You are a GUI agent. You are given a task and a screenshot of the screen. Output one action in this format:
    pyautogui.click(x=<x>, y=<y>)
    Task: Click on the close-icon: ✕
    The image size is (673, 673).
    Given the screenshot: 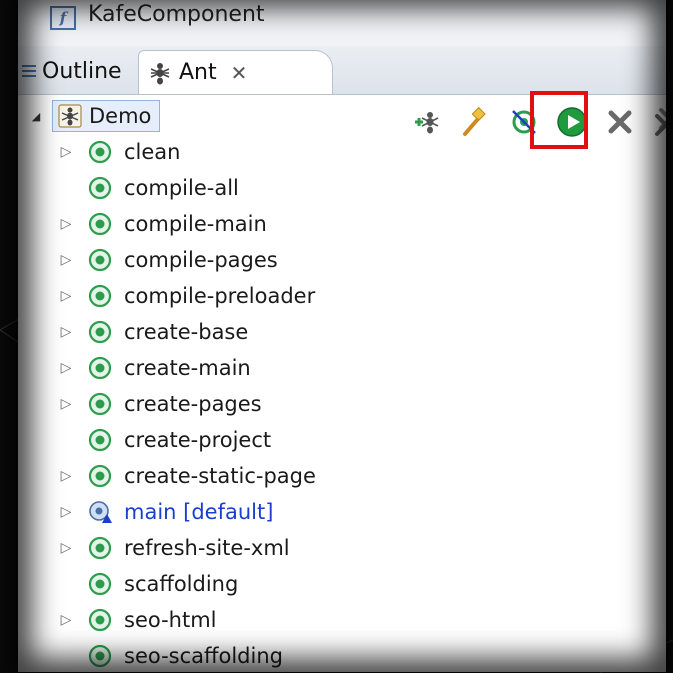 What is the action you would take?
    pyautogui.click(x=239, y=73)
    